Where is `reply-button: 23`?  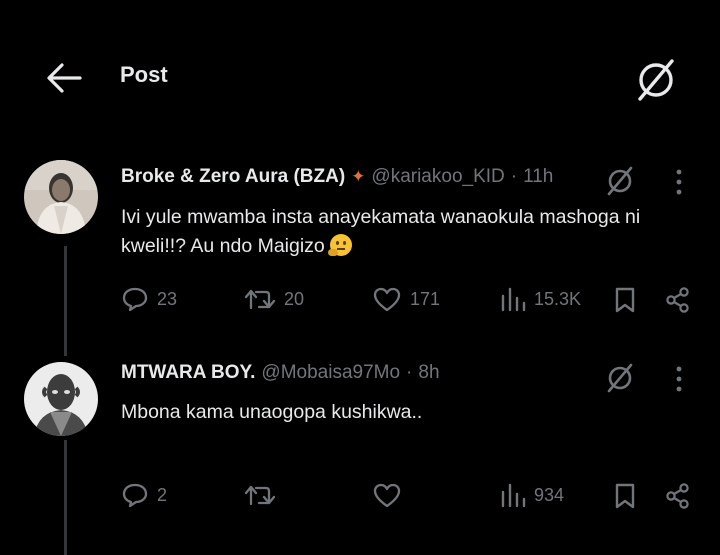 reply-button: 23 is located at coordinates (149, 299).